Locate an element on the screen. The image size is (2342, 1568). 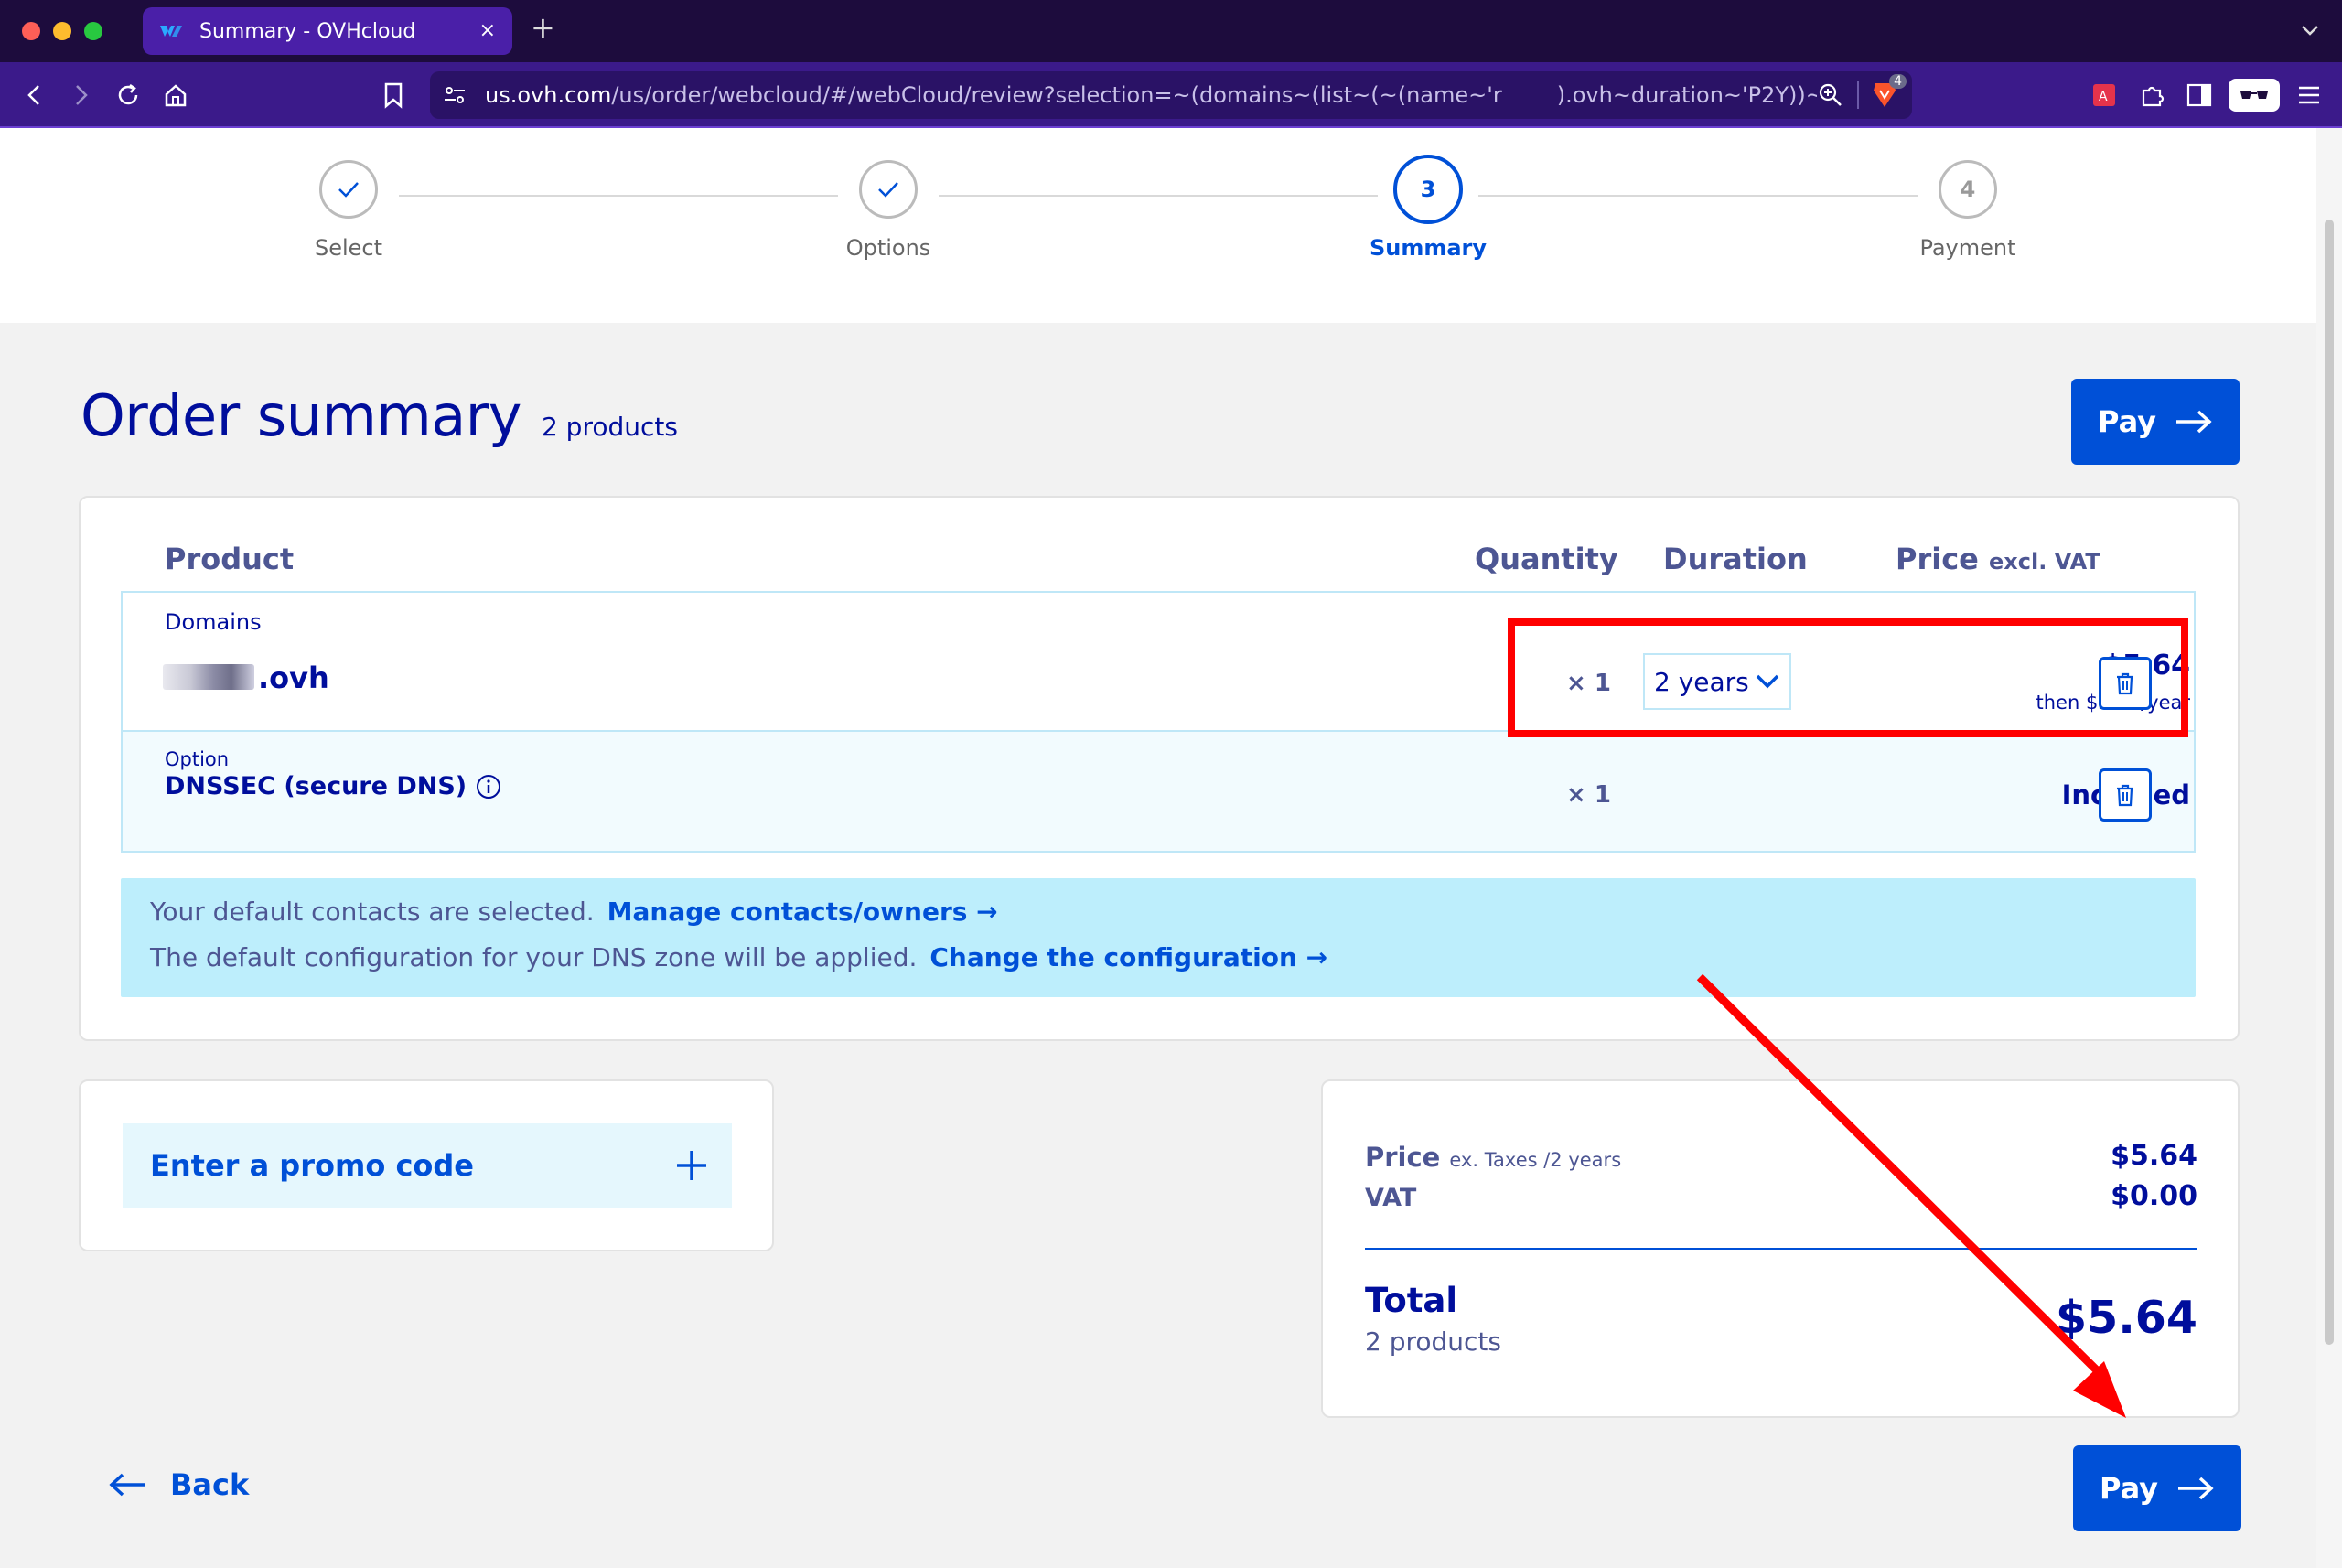
translate-extension-icon: A is located at coordinates (2104, 95).